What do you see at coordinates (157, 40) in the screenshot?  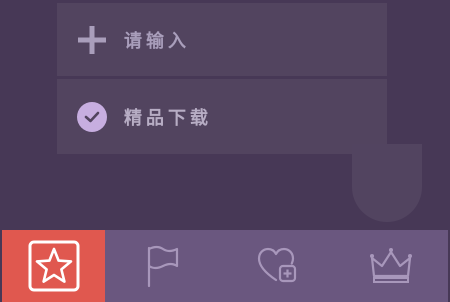 I see `input-placeholder: 请输入` at bounding box center [157, 40].